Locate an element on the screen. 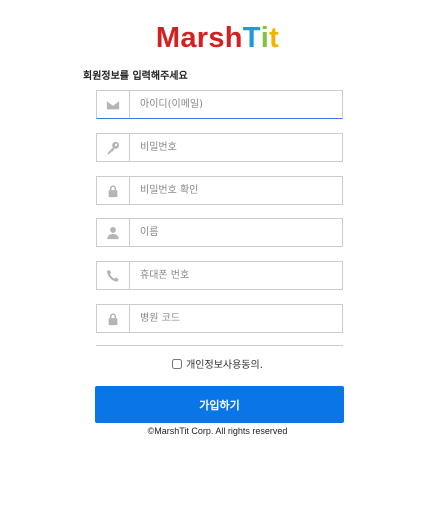 The width and height of the screenshot is (435, 509). password-confirm-input is located at coordinates (236, 190).